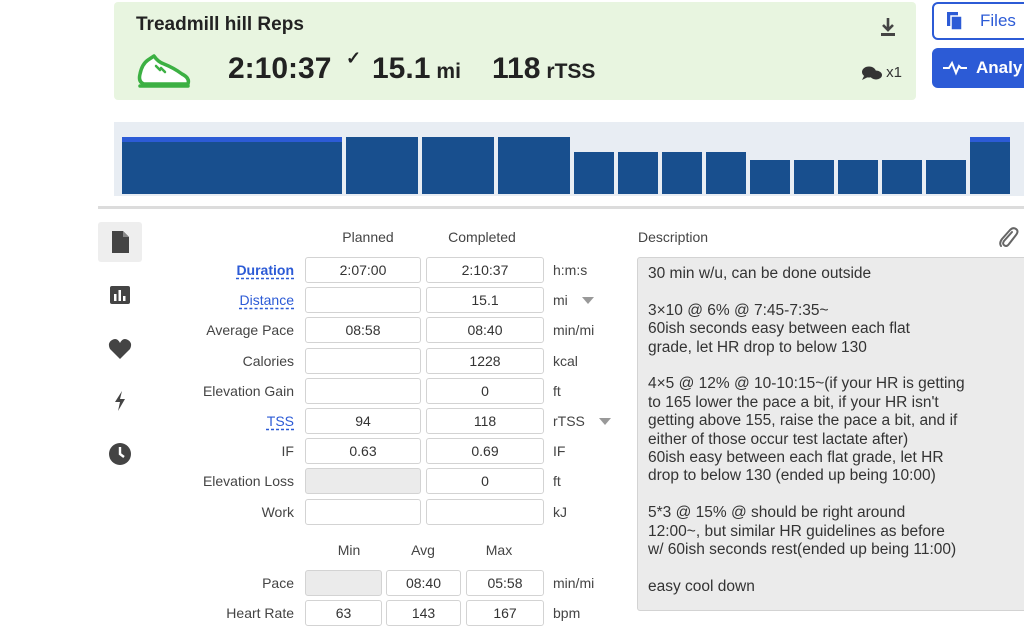 The height and width of the screenshot is (630, 1024). What do you see at coordinates (268, 361) in the screenshot?
I see `row-label-calories: Calories` at bounding box center [268, 361].